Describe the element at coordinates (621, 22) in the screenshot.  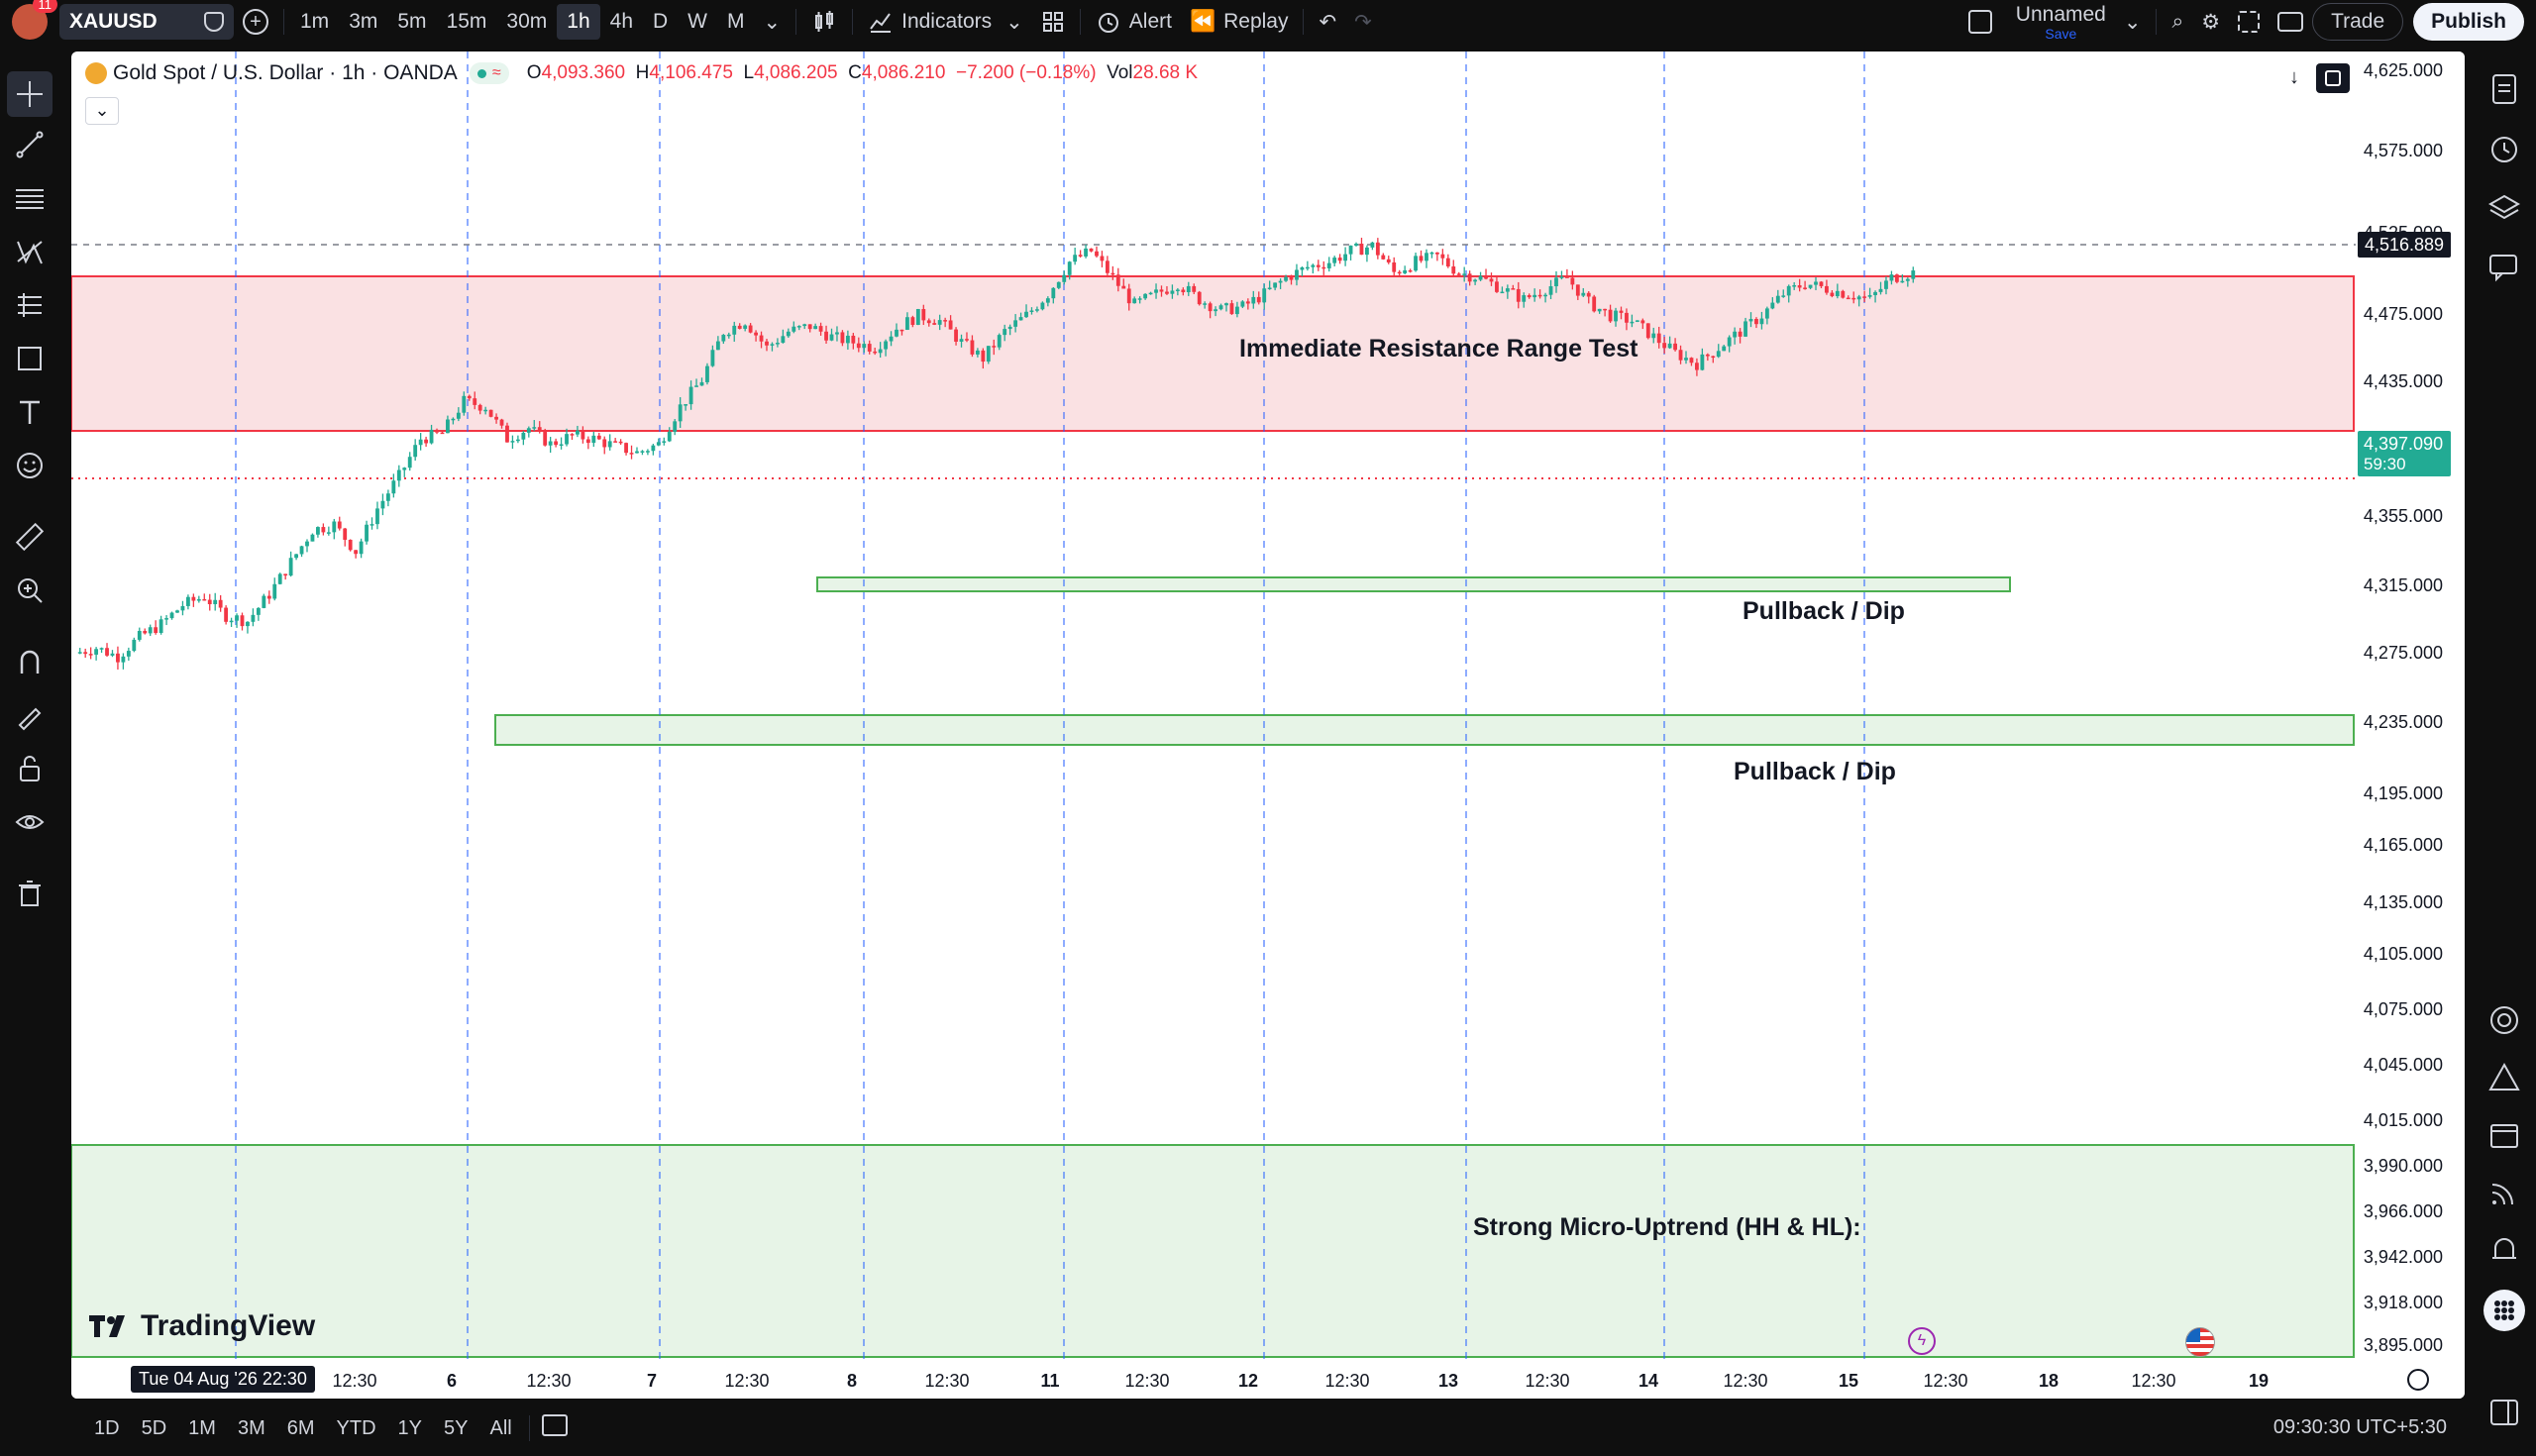
I see `timeframe-4h: 4h` at that location.